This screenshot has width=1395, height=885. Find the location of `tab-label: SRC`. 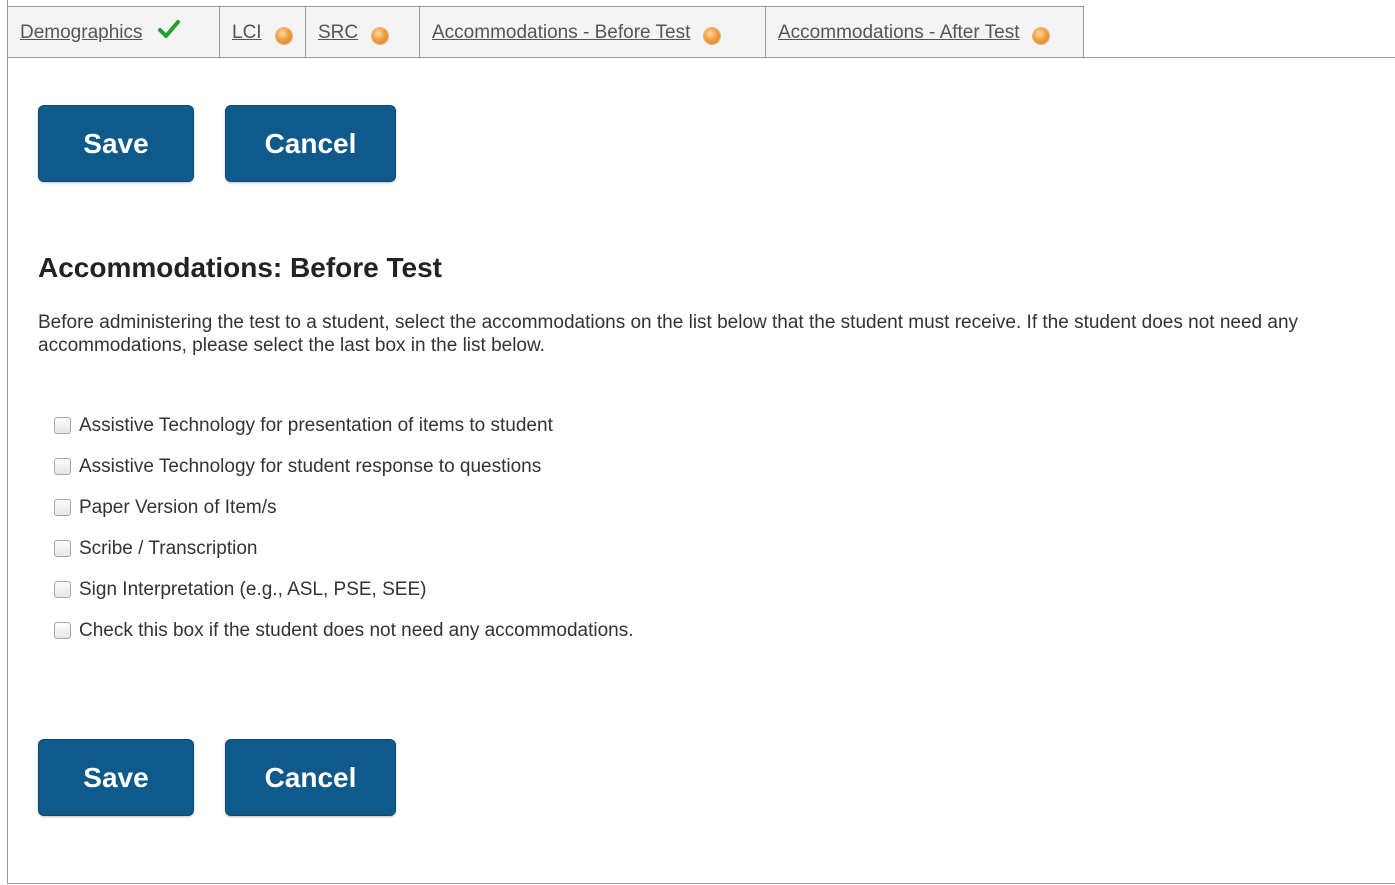

tab-label: SRC is located at coordinates (338, 32).